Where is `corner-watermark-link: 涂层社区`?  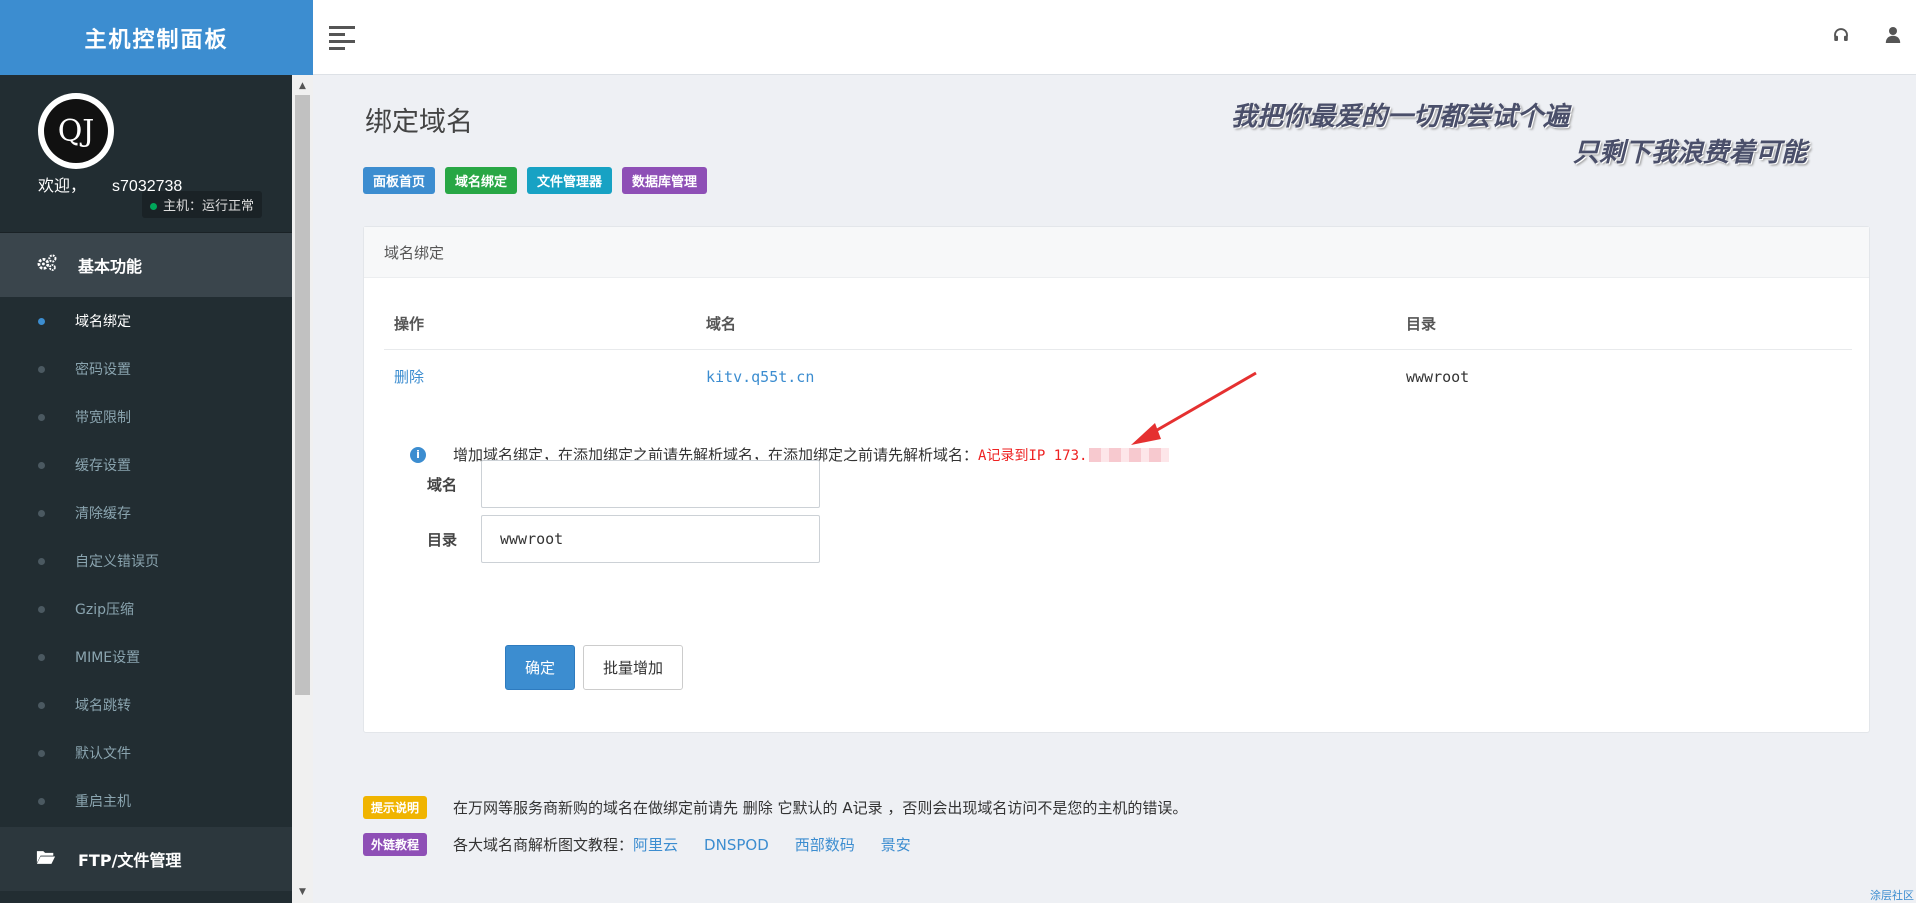 corner-watermark-link: 涂层社区 is located at coordinates (1892, 895).